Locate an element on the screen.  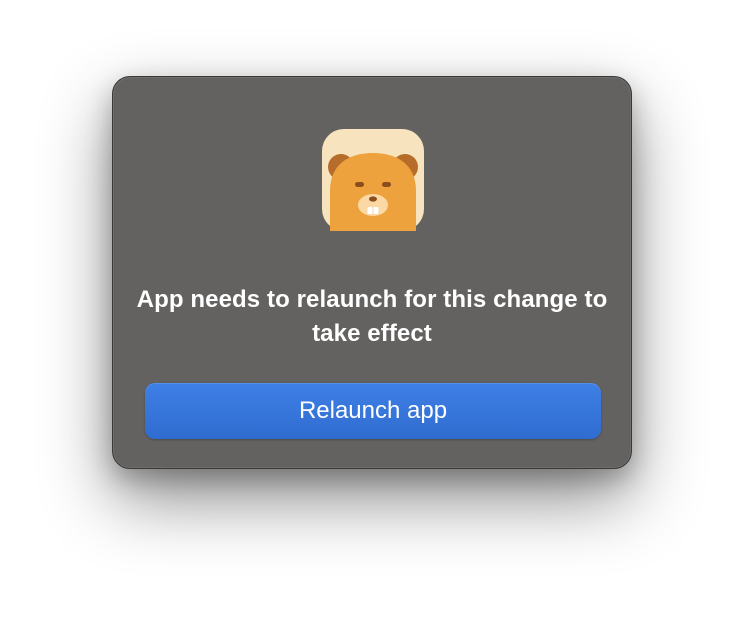
beaver-app-icon is located at coordinates (373, 180).